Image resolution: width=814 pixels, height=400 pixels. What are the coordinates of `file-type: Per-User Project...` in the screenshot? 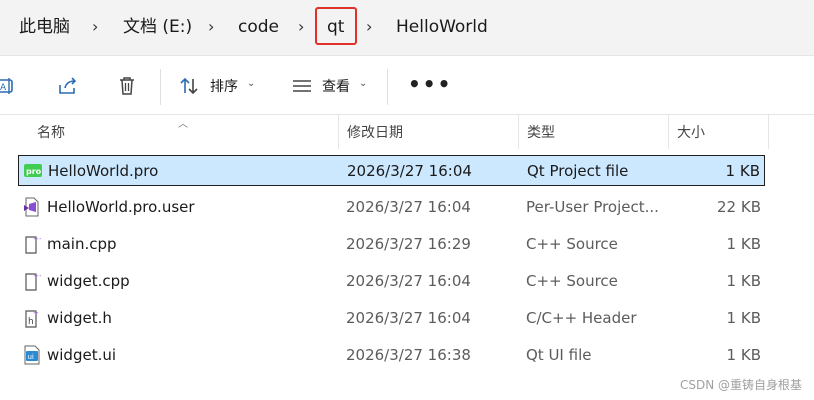 It's located at (592, 207).